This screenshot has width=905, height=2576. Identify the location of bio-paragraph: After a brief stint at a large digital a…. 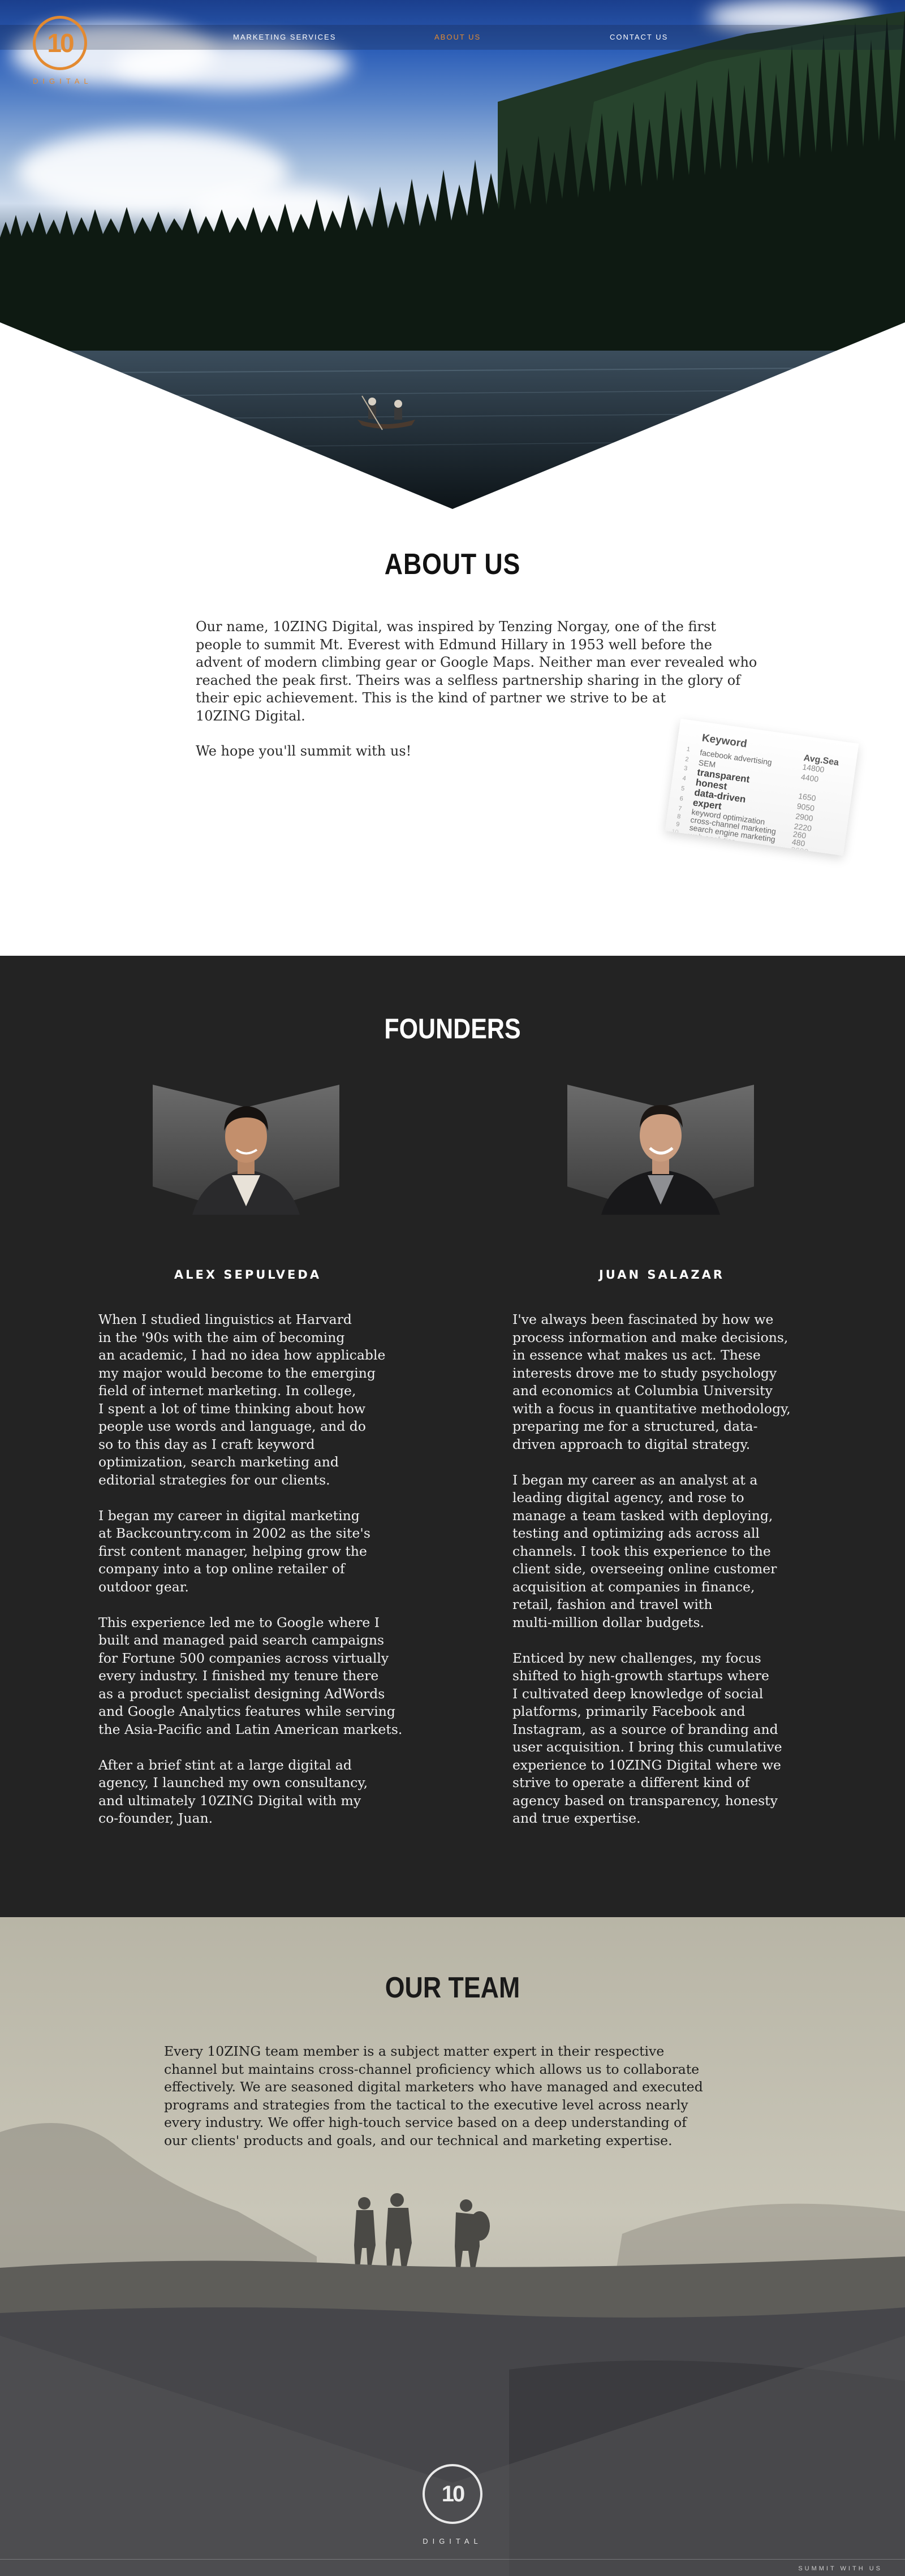
(233, 1792).